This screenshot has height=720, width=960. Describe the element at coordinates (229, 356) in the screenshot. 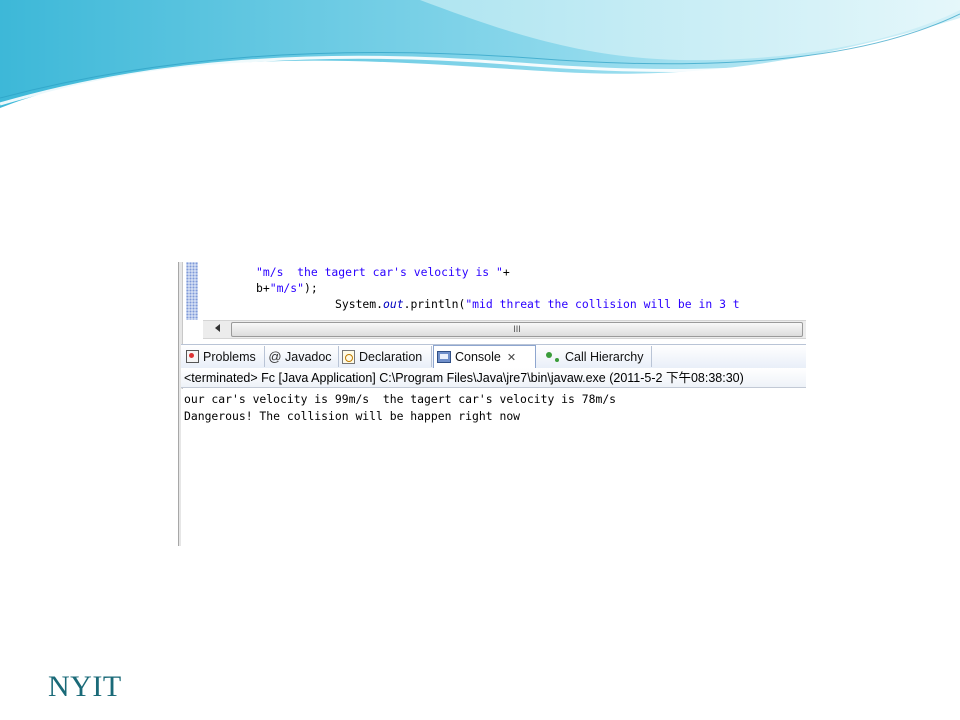

I see `tab-label: Problems` at that location.